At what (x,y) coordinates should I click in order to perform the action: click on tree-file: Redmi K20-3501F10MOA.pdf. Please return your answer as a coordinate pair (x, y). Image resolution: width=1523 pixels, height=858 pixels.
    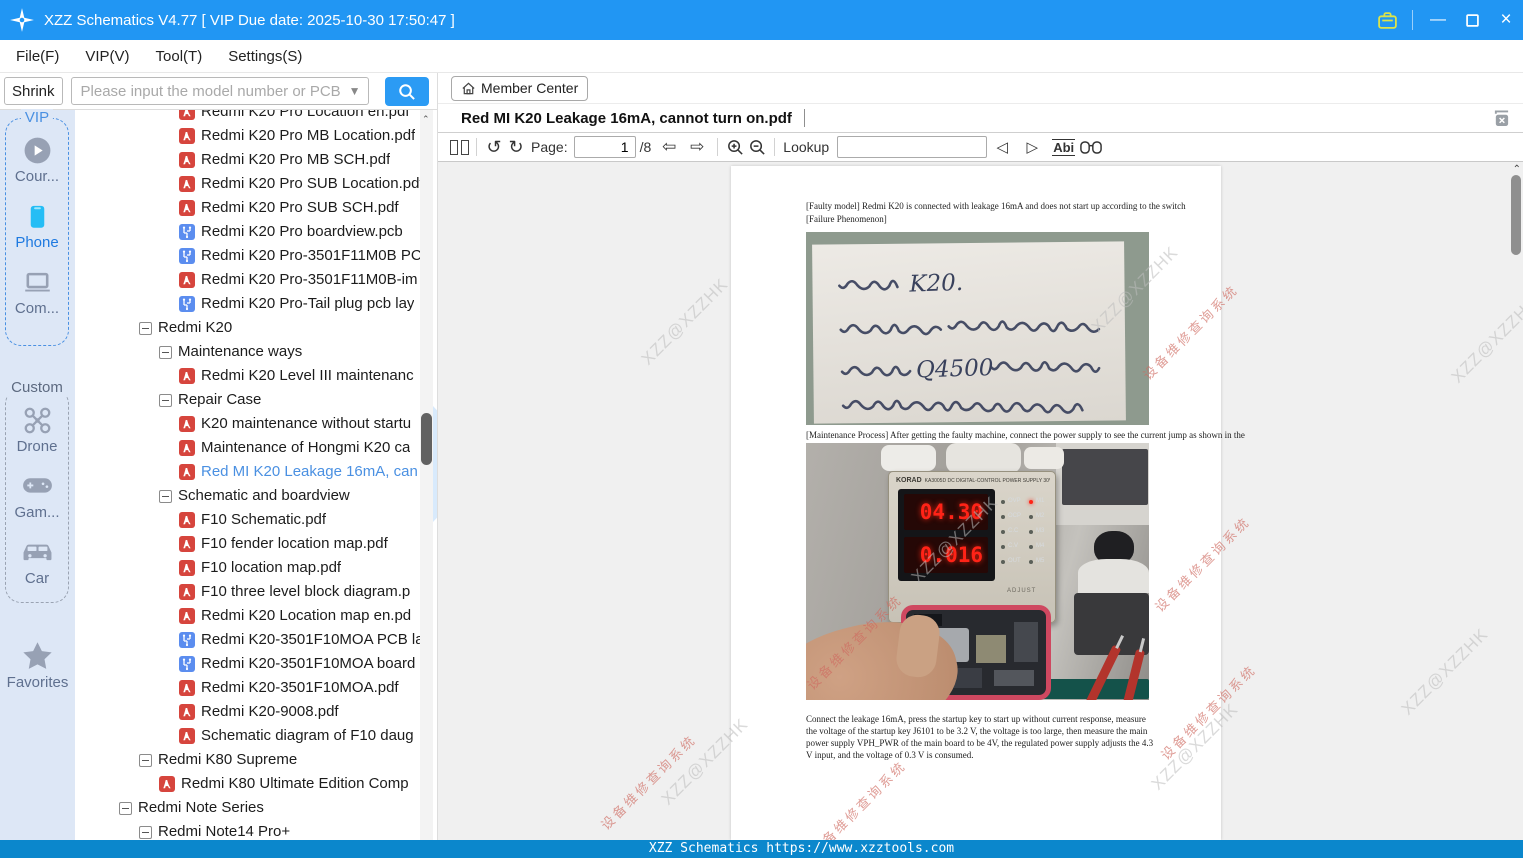
    Looking at the image, I should click on (261, 688).